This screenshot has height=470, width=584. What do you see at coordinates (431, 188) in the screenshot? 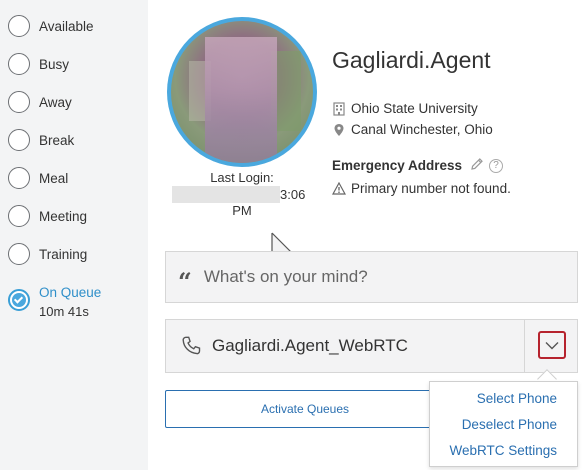
I see `emergency-warning-text: Primary number not found.` at bounding box center [431, 188].